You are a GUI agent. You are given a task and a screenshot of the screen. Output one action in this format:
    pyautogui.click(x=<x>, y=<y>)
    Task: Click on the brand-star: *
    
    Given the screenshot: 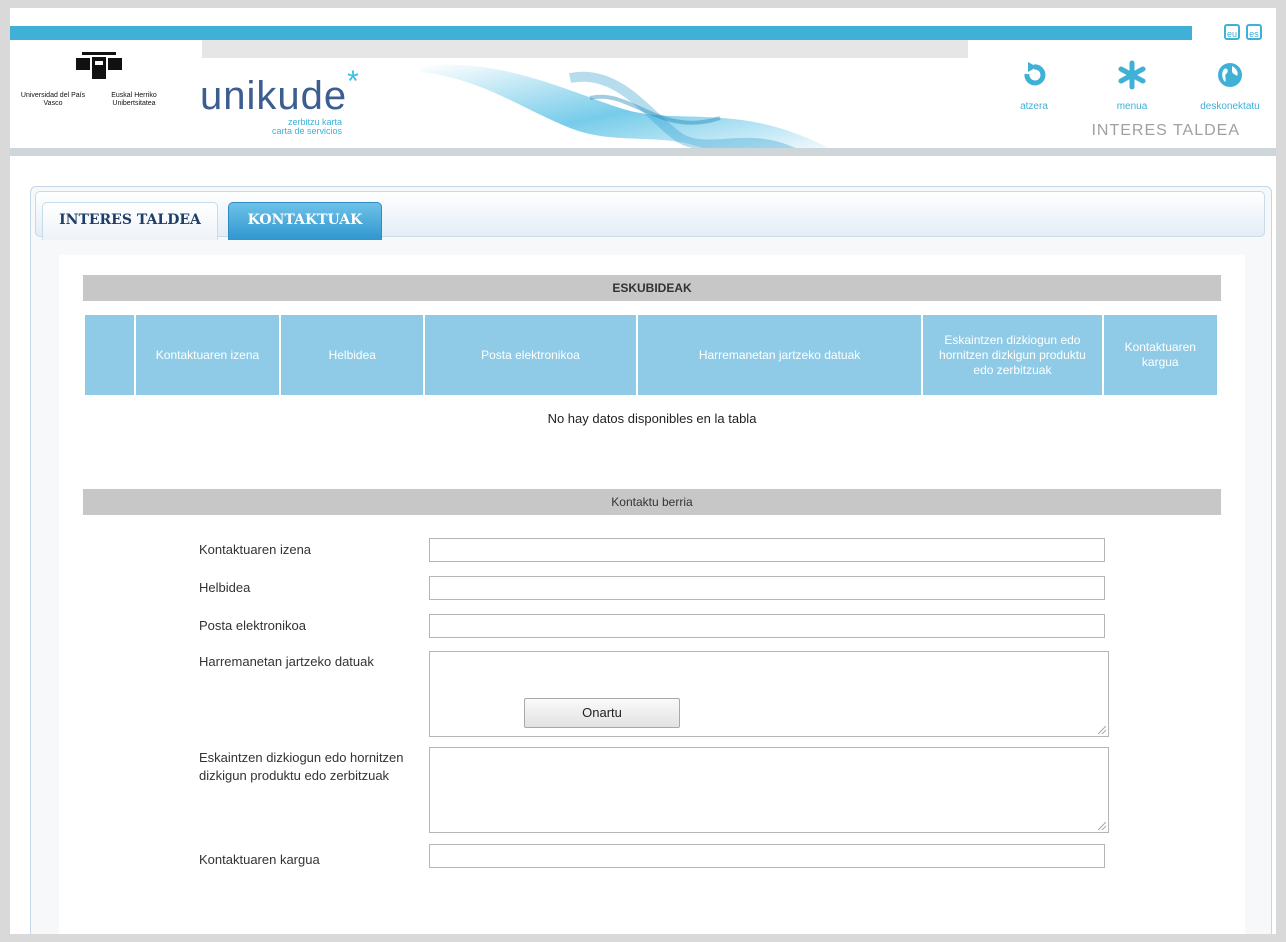 What is the action you would take?
    pyautogui.click(x=353, y=81)
    